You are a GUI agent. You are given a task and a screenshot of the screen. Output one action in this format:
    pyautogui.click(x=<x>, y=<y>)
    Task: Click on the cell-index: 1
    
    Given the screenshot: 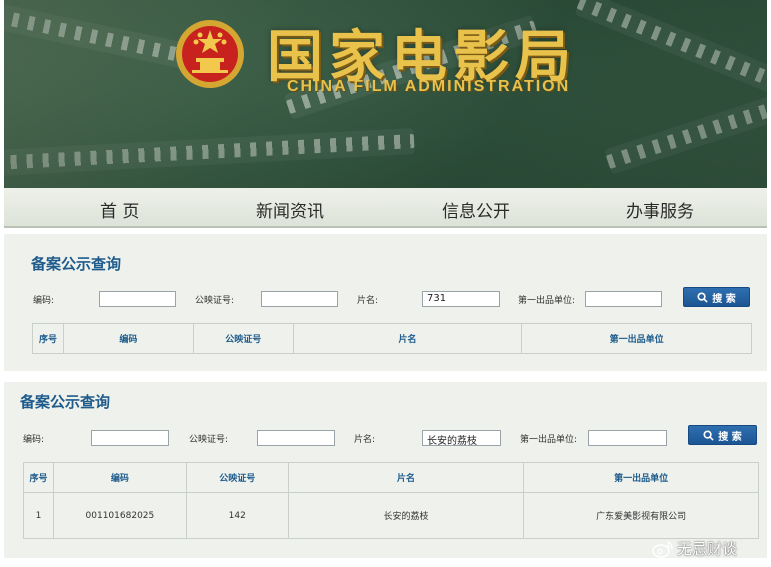 What is the action you would take?
    pyautogui.click(x=38, y=515)
    